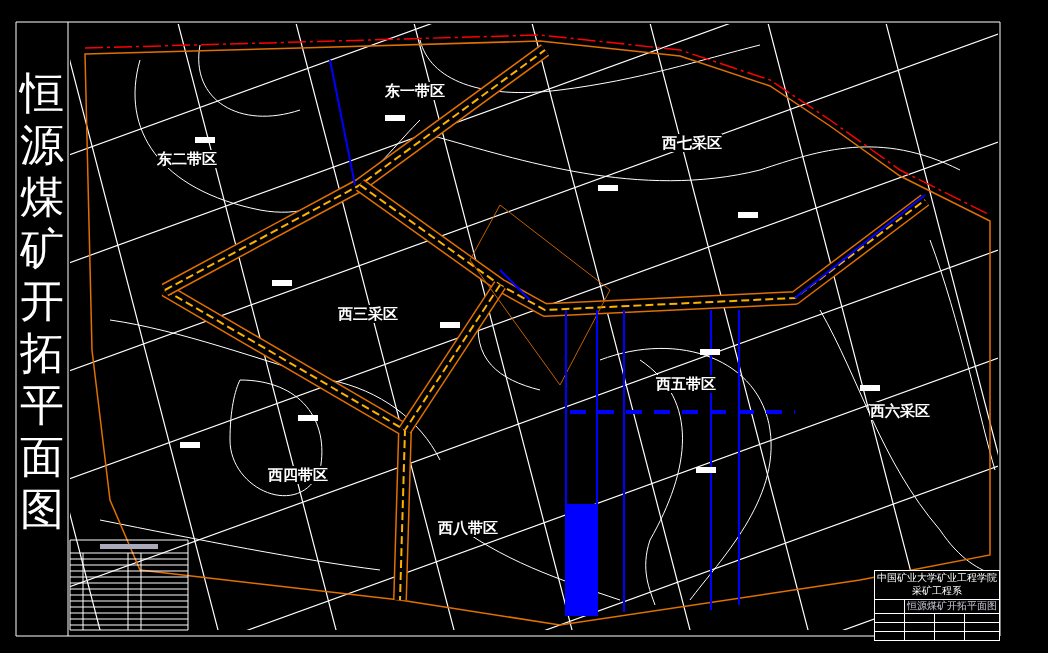 The height and width of the screenshot is (653, 1048). Describe the element at coordinates (187, 159) in the screenshot. I see `zone-label: 东二带区` at that location.